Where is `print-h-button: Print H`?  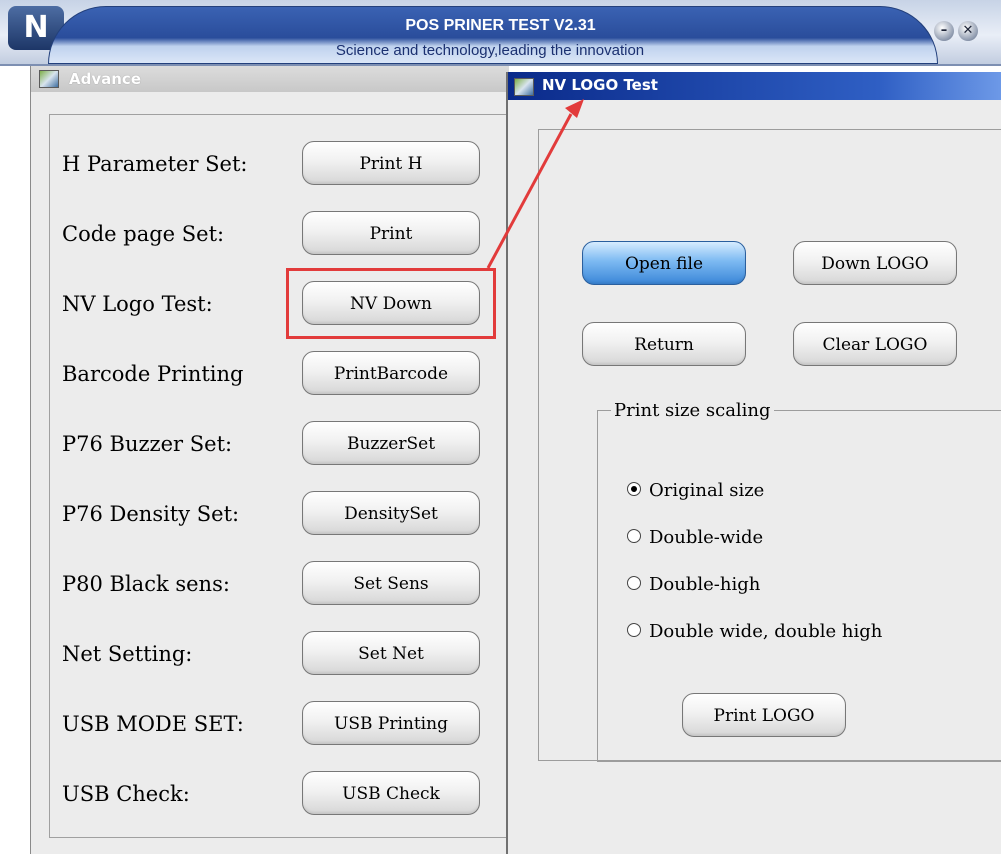 print-h-button: Print H is located at coordinates (391, 163).